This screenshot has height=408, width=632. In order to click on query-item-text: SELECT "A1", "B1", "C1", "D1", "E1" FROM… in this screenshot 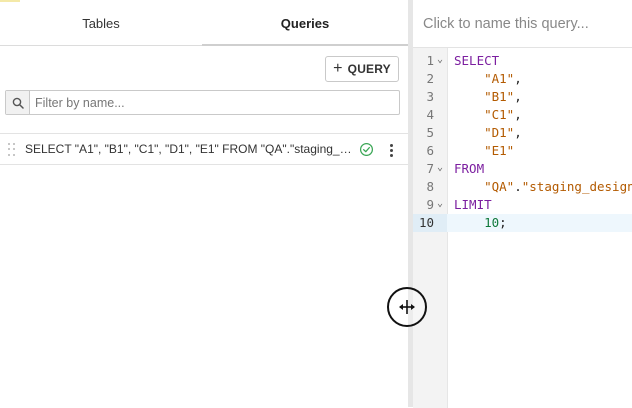, I will do `click(190, 149)`.